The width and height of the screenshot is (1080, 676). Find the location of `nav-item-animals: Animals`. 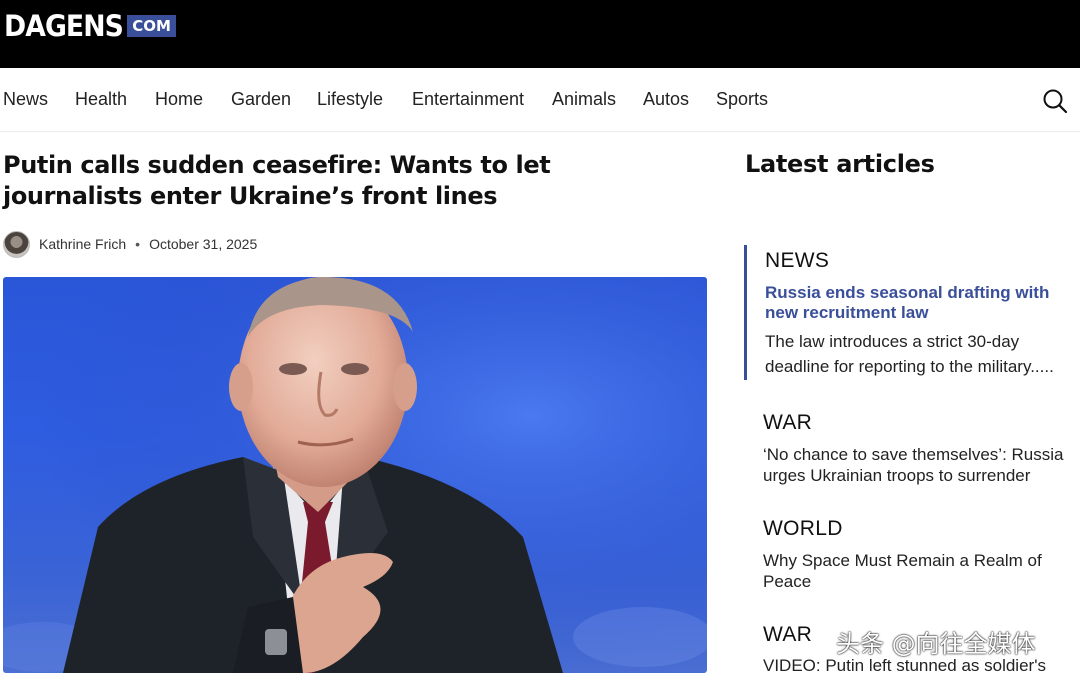

nav-item-animals: Animals is located at coordinates (584, 99).